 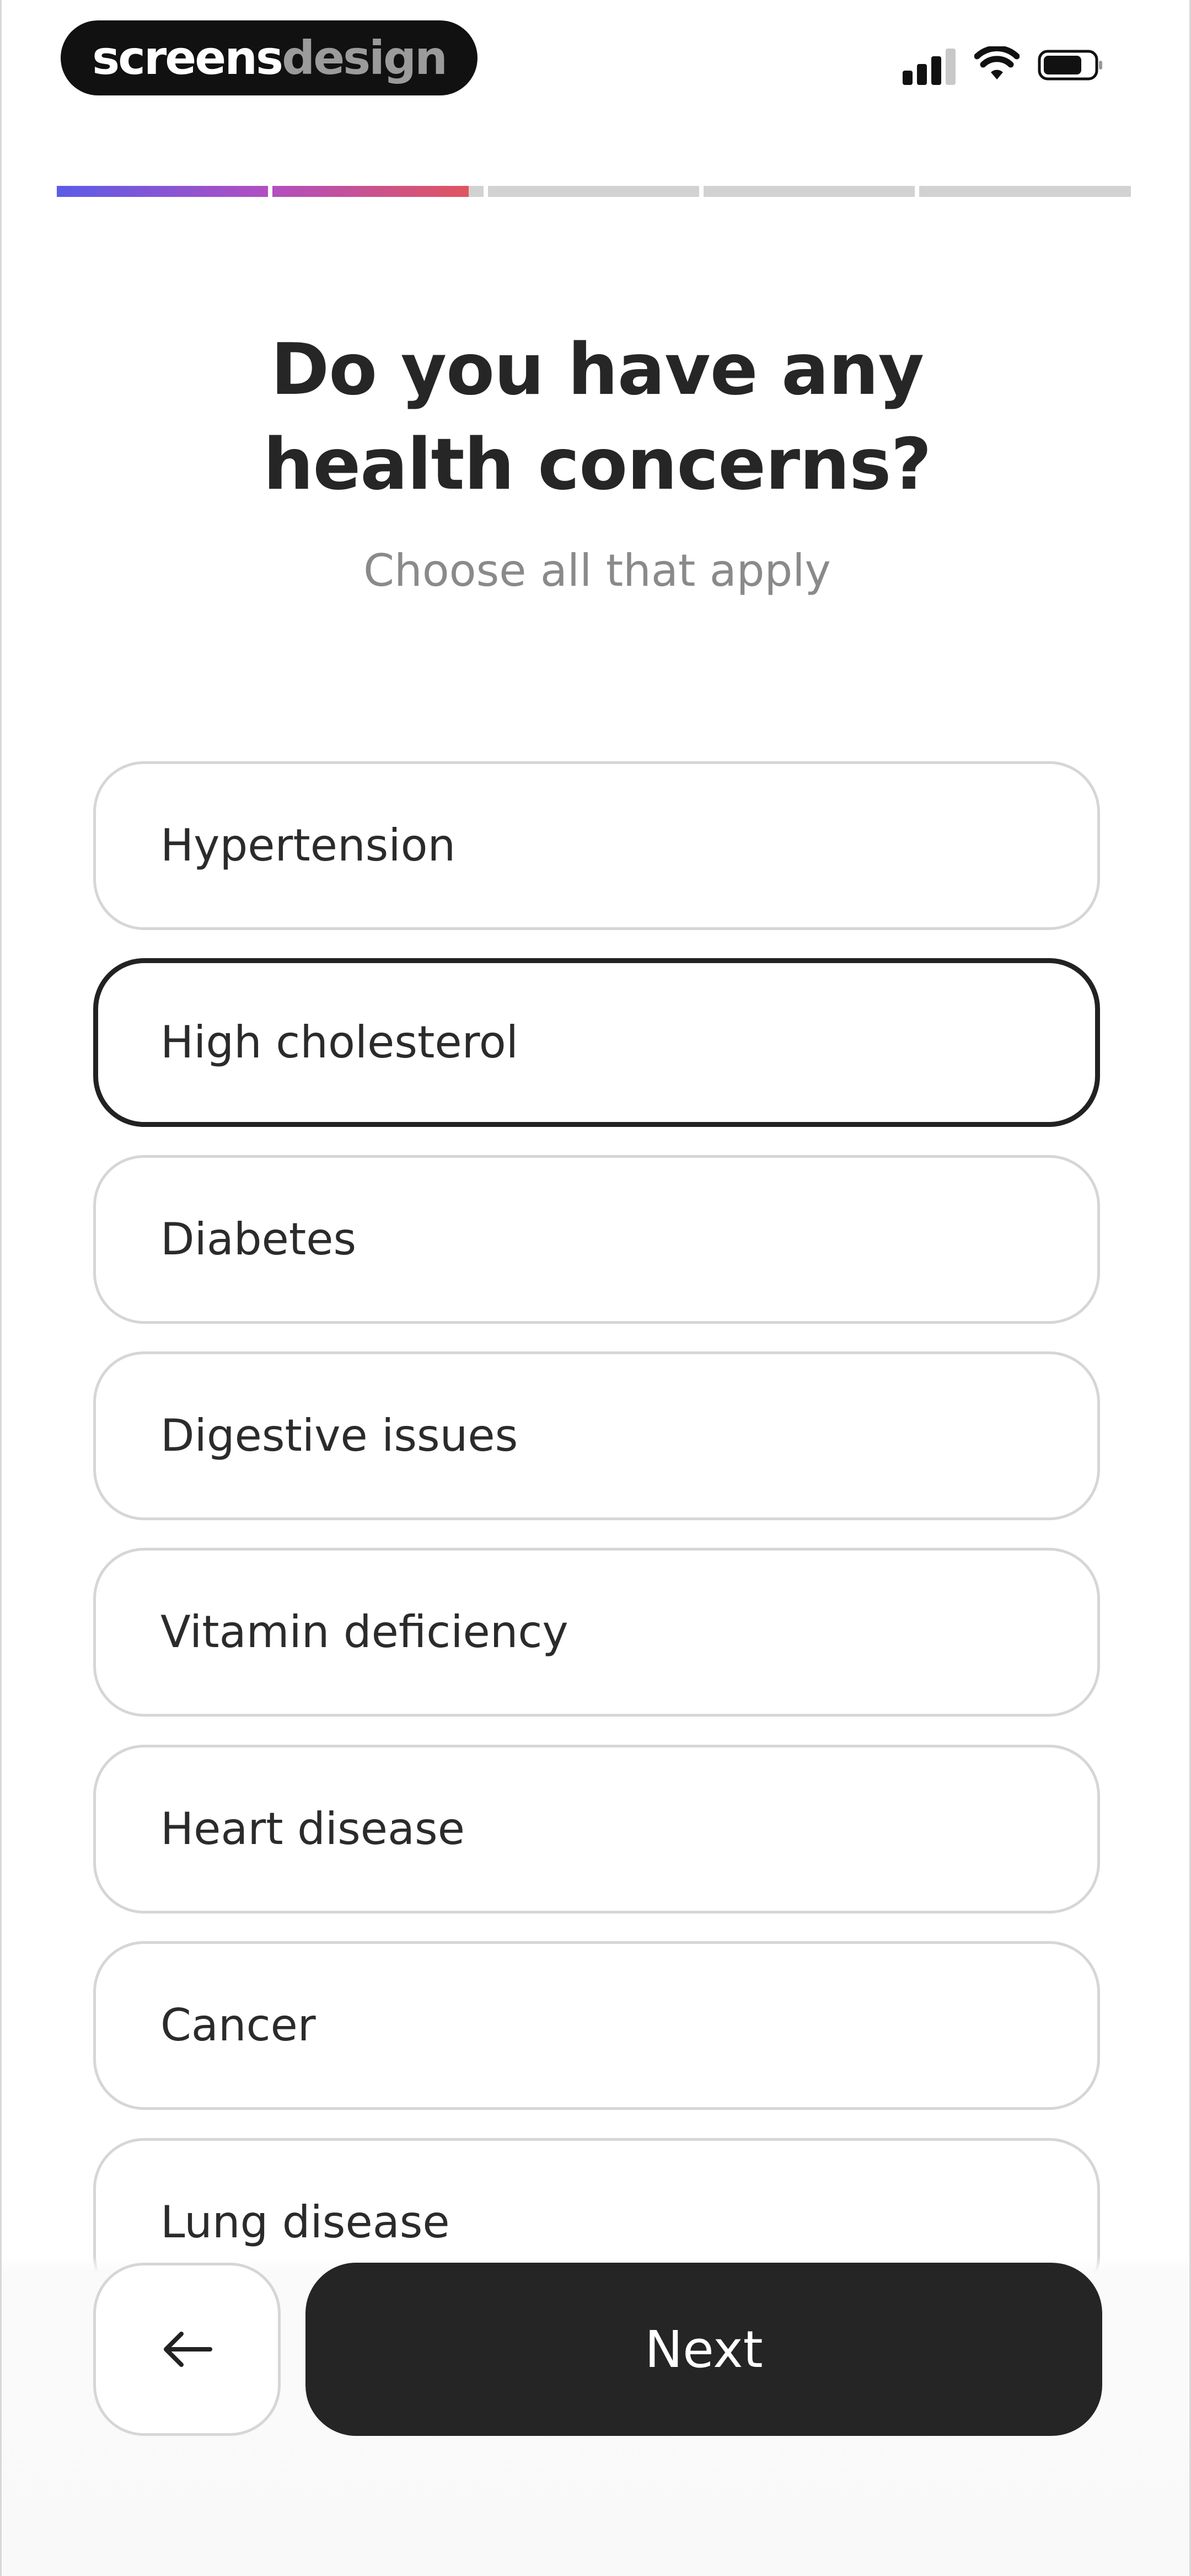 I want to click on page-title: Do you have any health concerns?, so click(x=595, y=417).